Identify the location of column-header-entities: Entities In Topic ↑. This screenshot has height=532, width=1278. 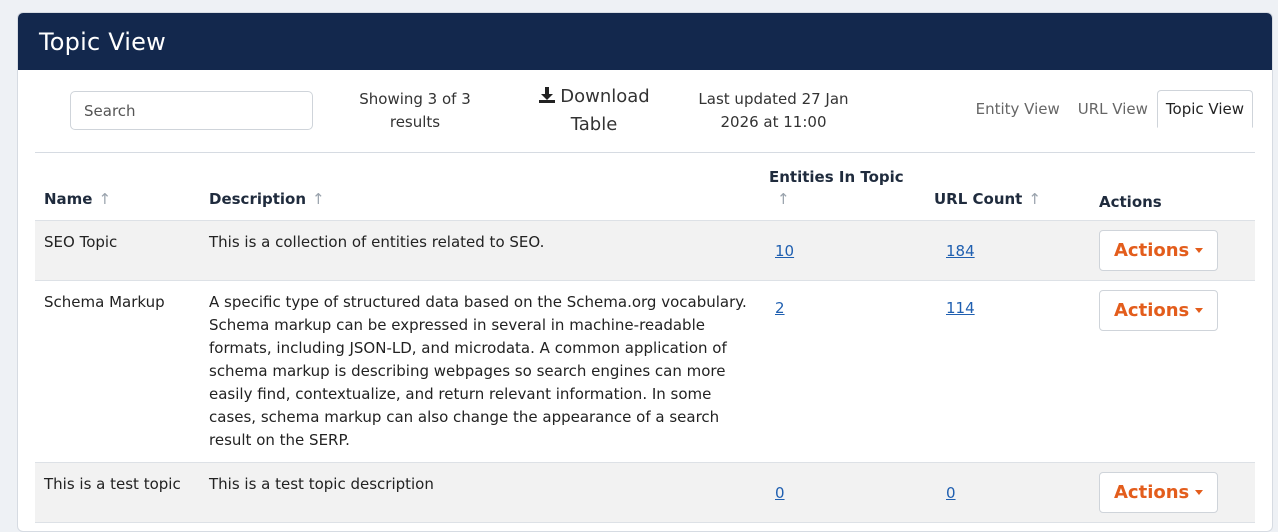
(842, 186).